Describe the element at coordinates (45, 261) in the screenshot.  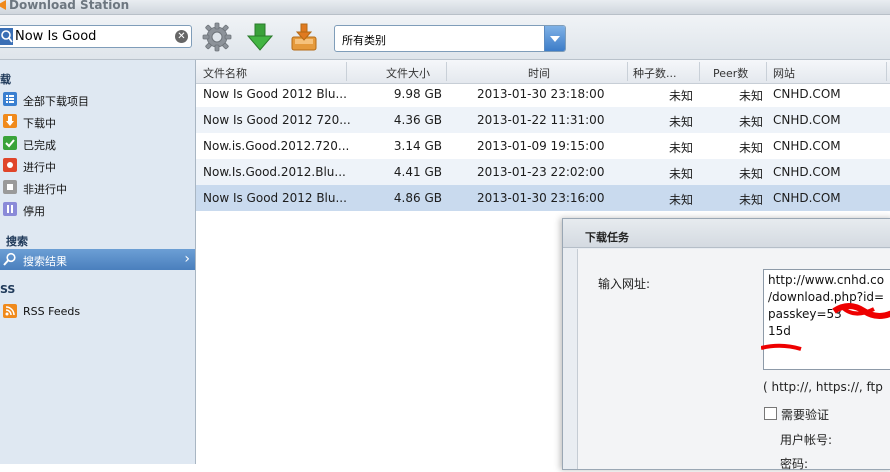
I see `sidebar-item-label: 搜索结果` at that location.